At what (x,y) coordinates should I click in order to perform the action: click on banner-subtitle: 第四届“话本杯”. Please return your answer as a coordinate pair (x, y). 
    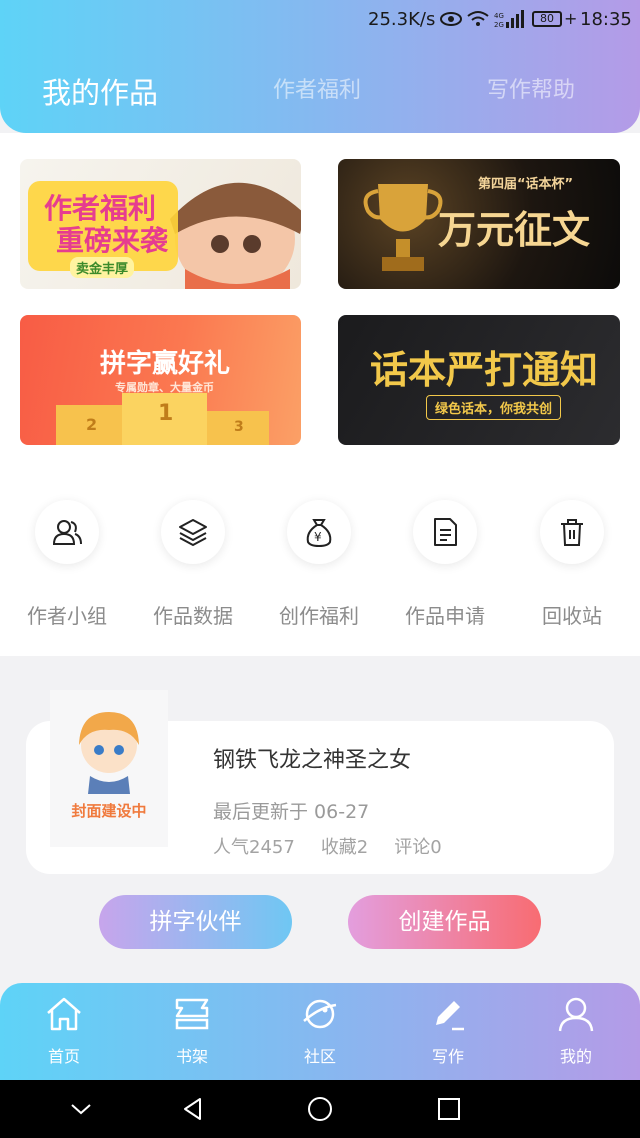
    Looking at the image, I should click on (526, 184).